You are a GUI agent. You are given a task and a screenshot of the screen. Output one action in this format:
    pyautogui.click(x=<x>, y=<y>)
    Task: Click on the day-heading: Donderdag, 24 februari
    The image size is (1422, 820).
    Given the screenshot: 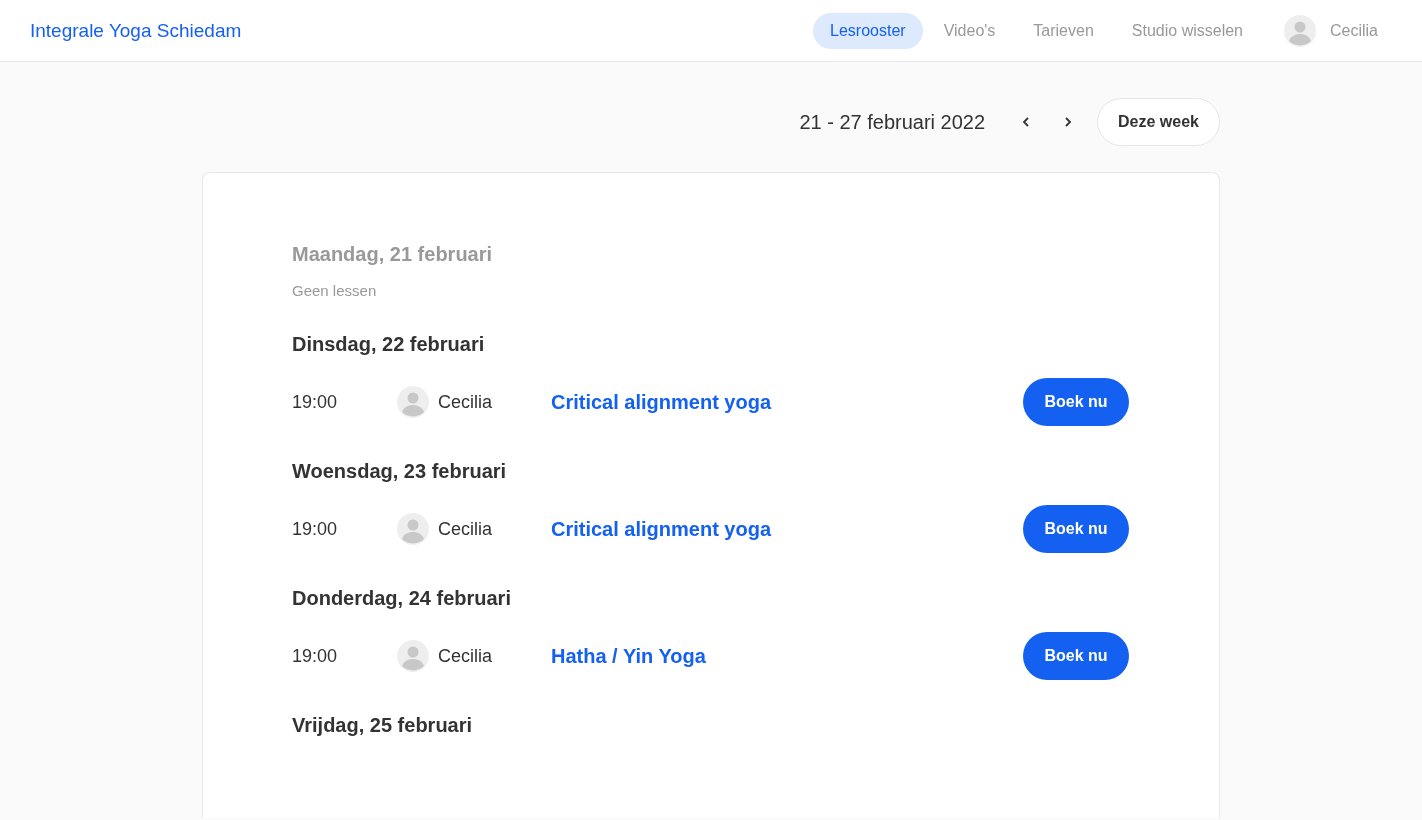 What is the action you would take?
    pyautogui.click(x=402, y=598)
    